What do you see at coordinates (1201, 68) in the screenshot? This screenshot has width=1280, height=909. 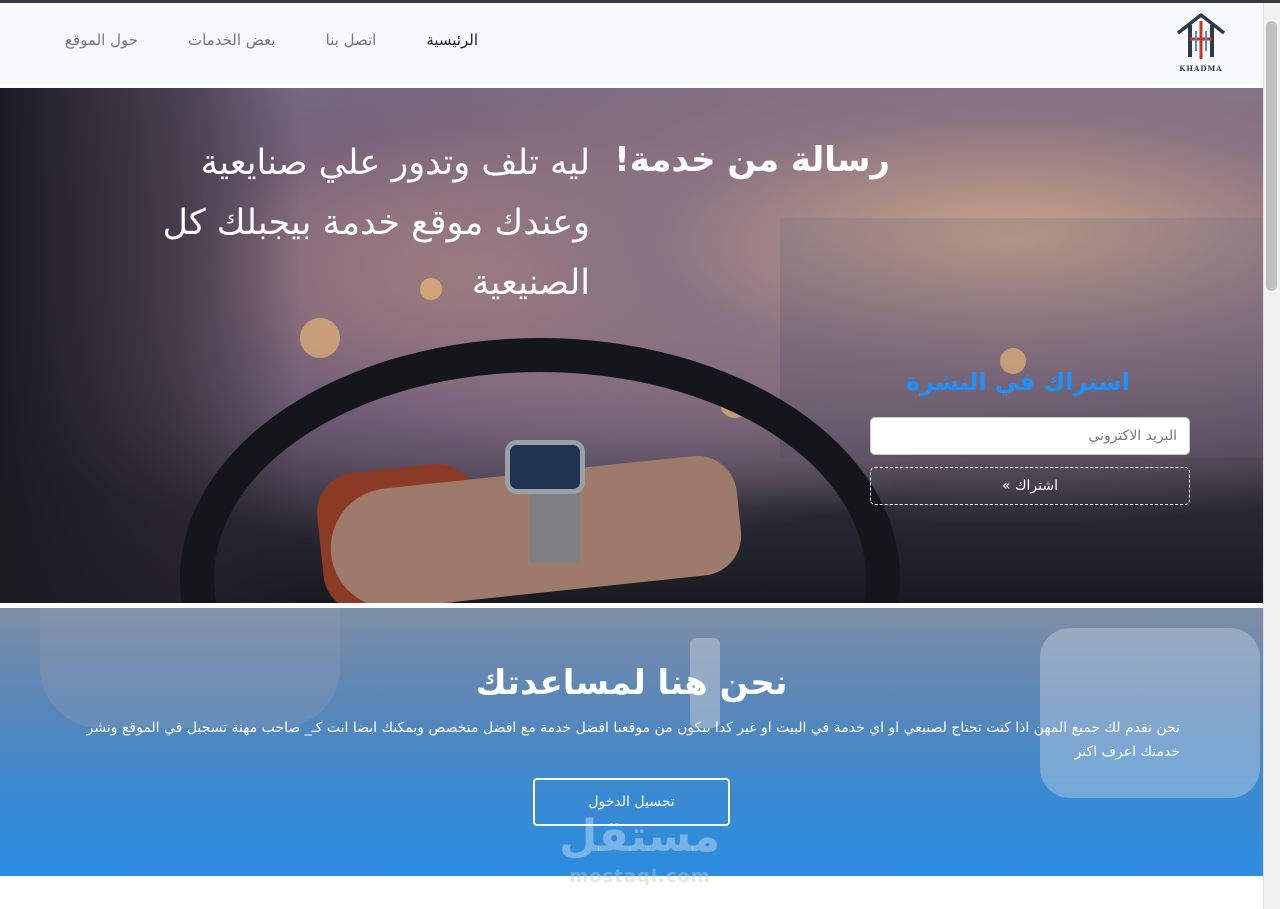 I see `logo-text: KHADMA` at bounding box center [1201, 68].